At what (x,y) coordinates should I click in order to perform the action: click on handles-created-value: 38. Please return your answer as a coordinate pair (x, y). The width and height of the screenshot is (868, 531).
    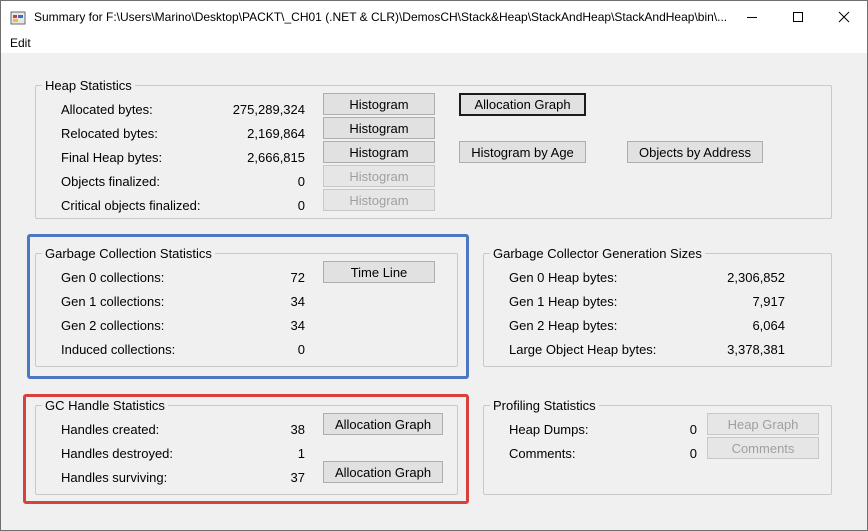
    Looking at the image, I should click on (297, 429).